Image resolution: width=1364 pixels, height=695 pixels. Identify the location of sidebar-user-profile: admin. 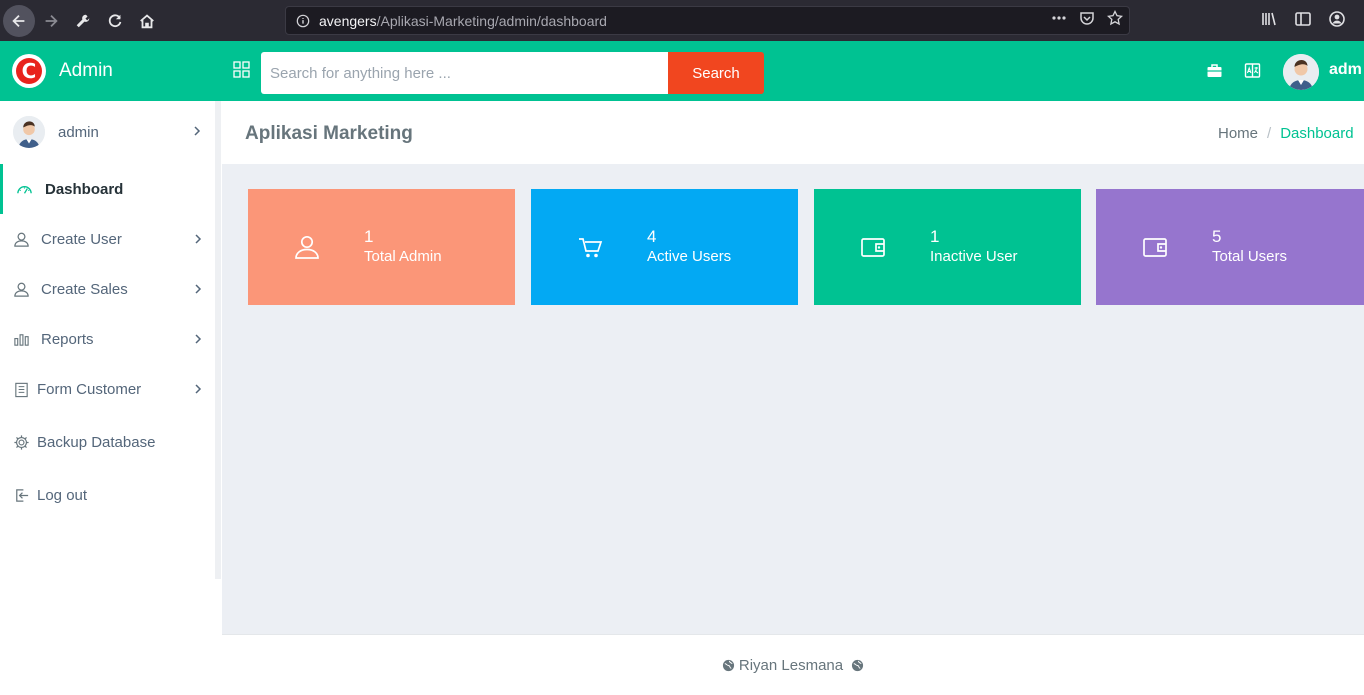
(107, 132).